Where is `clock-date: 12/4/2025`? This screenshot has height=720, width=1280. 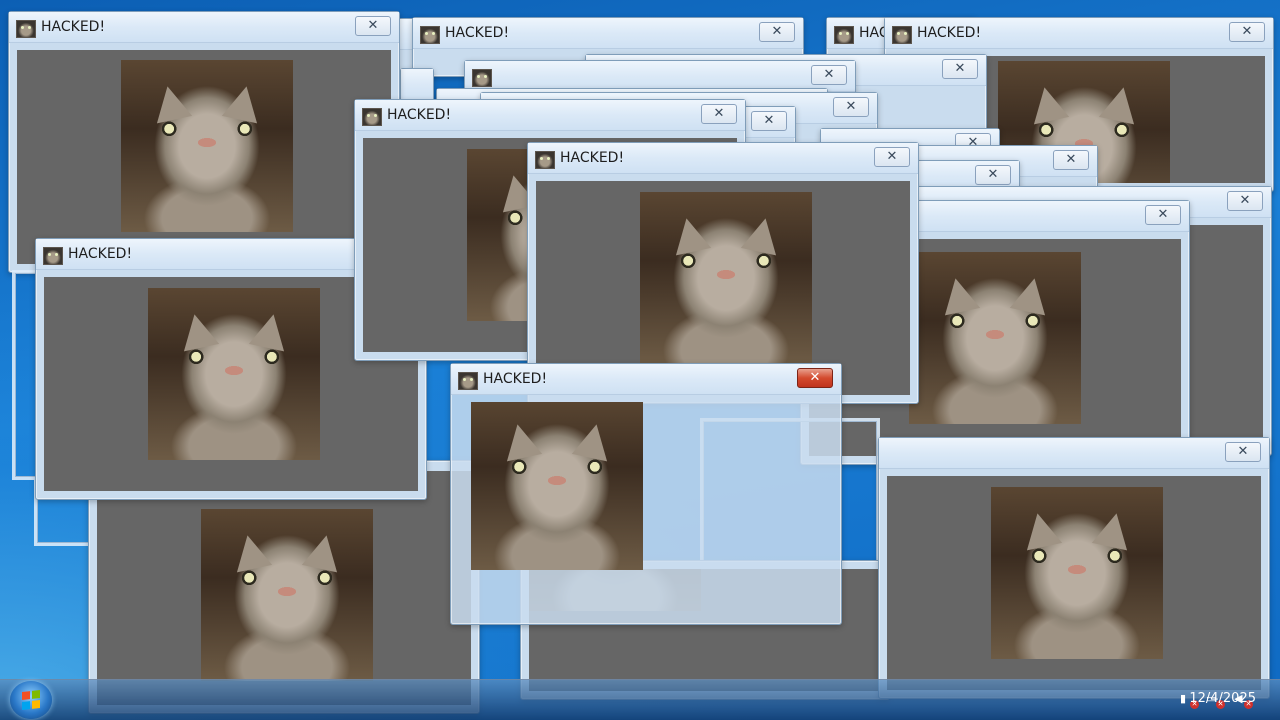 clock-date: 12/4/2025 is located at coordinates (1222, 698).